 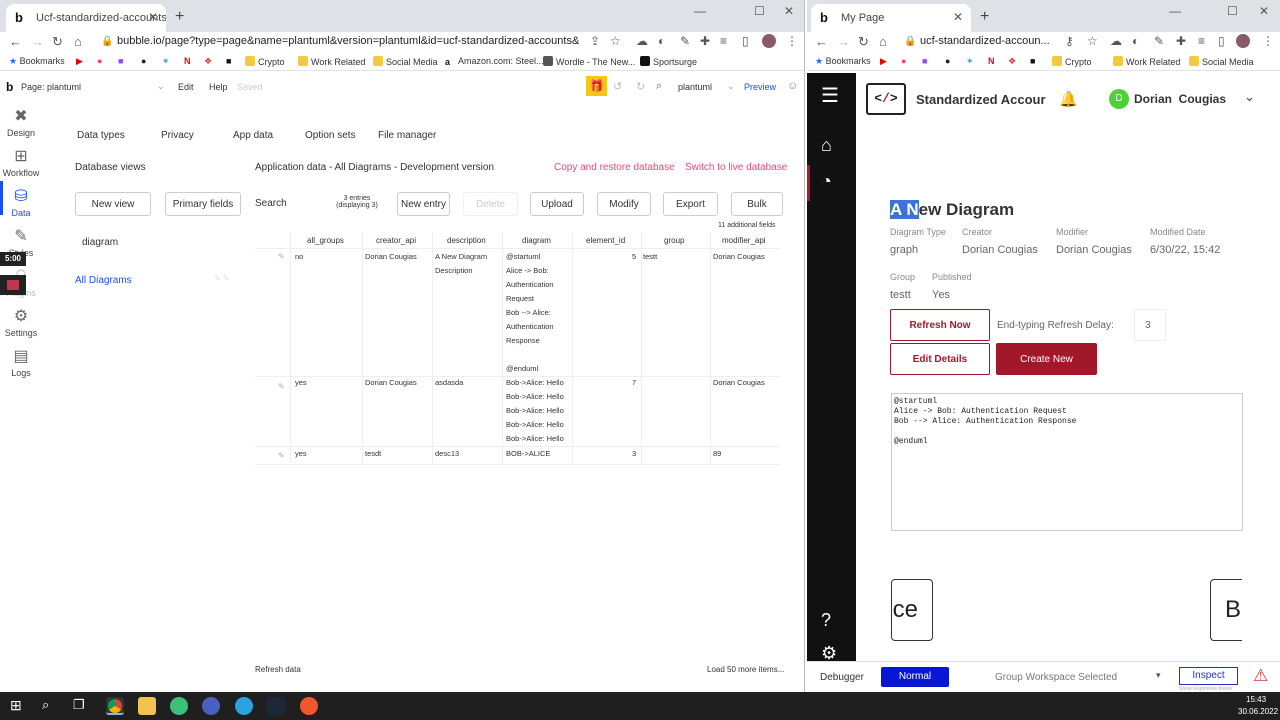 What do you see at coordinates (1150, 325) in the screenshot?
I see `refresh-delay-input: 3` at bounding box center [1150, 325].